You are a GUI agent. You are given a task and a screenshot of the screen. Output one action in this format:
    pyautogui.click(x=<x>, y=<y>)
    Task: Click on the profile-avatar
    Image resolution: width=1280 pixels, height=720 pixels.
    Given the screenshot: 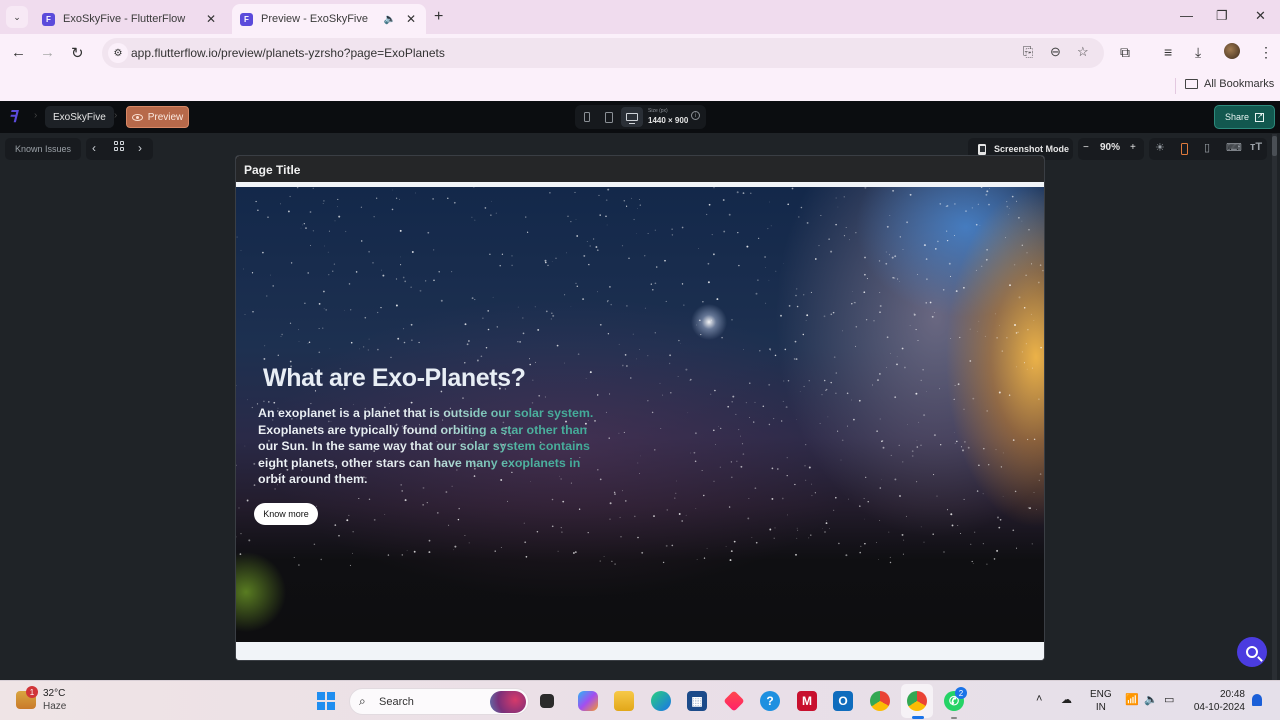 What is the action you would take?
    pyautogui.click(x=1232, y=51)
    